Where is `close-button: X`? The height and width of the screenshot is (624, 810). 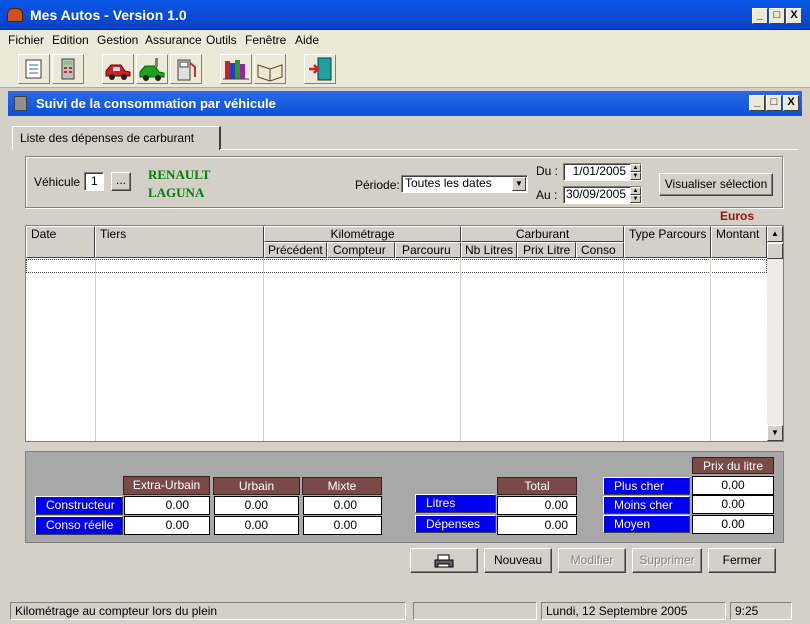 close-button: X is located at coordinates (794, 16).